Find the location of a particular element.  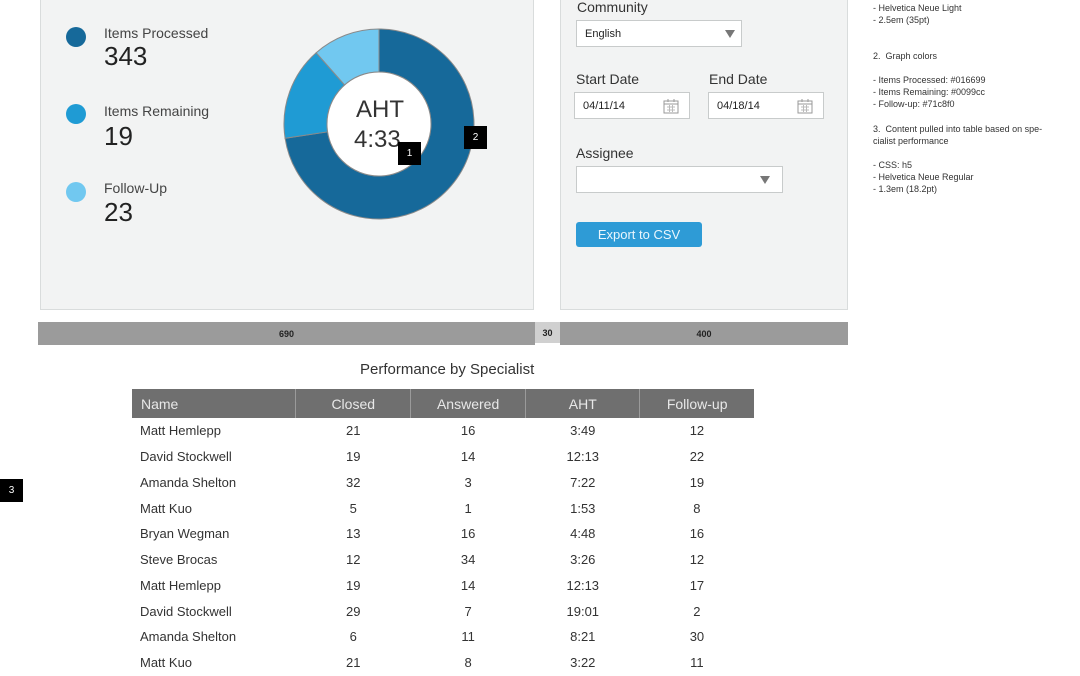

cell-answered: 34 is located at coordinates (468, 560).